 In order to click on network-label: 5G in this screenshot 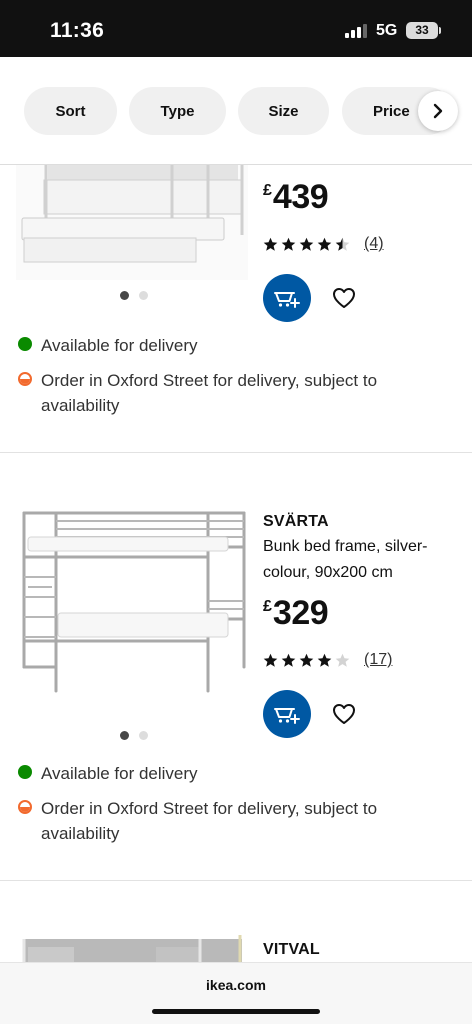, I will do `click(387, 30)`.